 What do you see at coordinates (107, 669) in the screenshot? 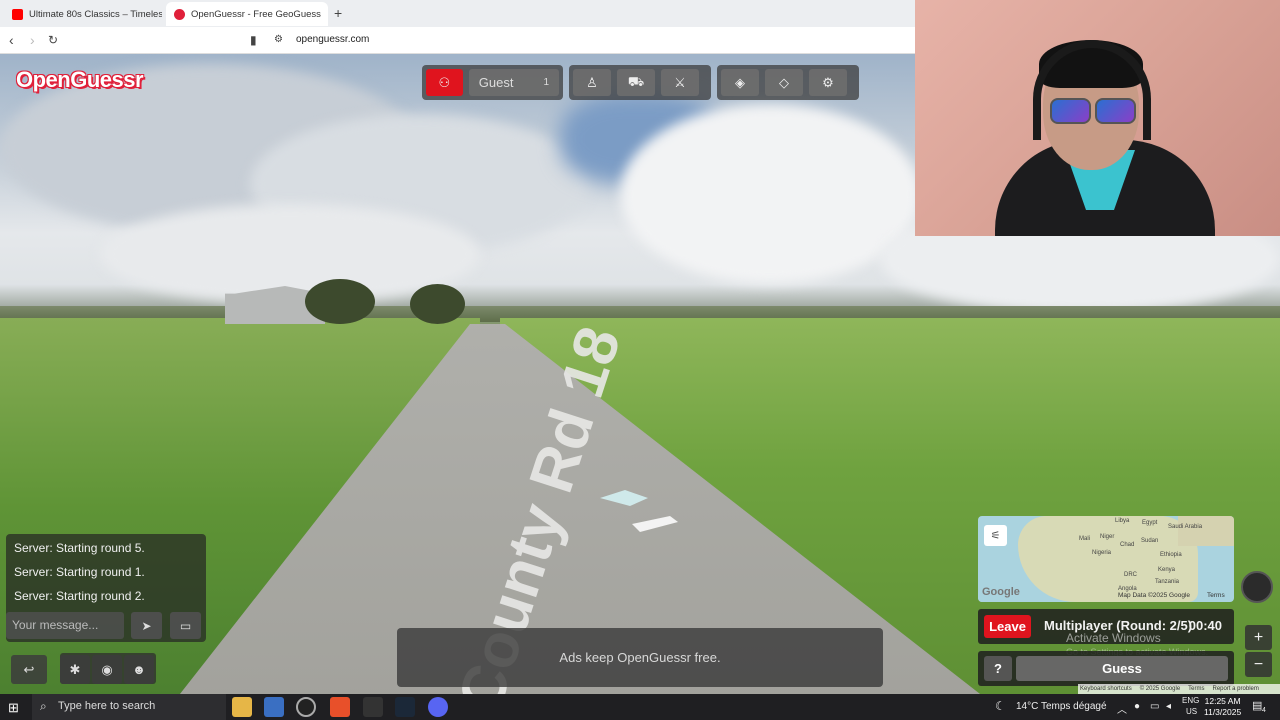
I see `discord-button: ◉` at bounding box center [107, 669].